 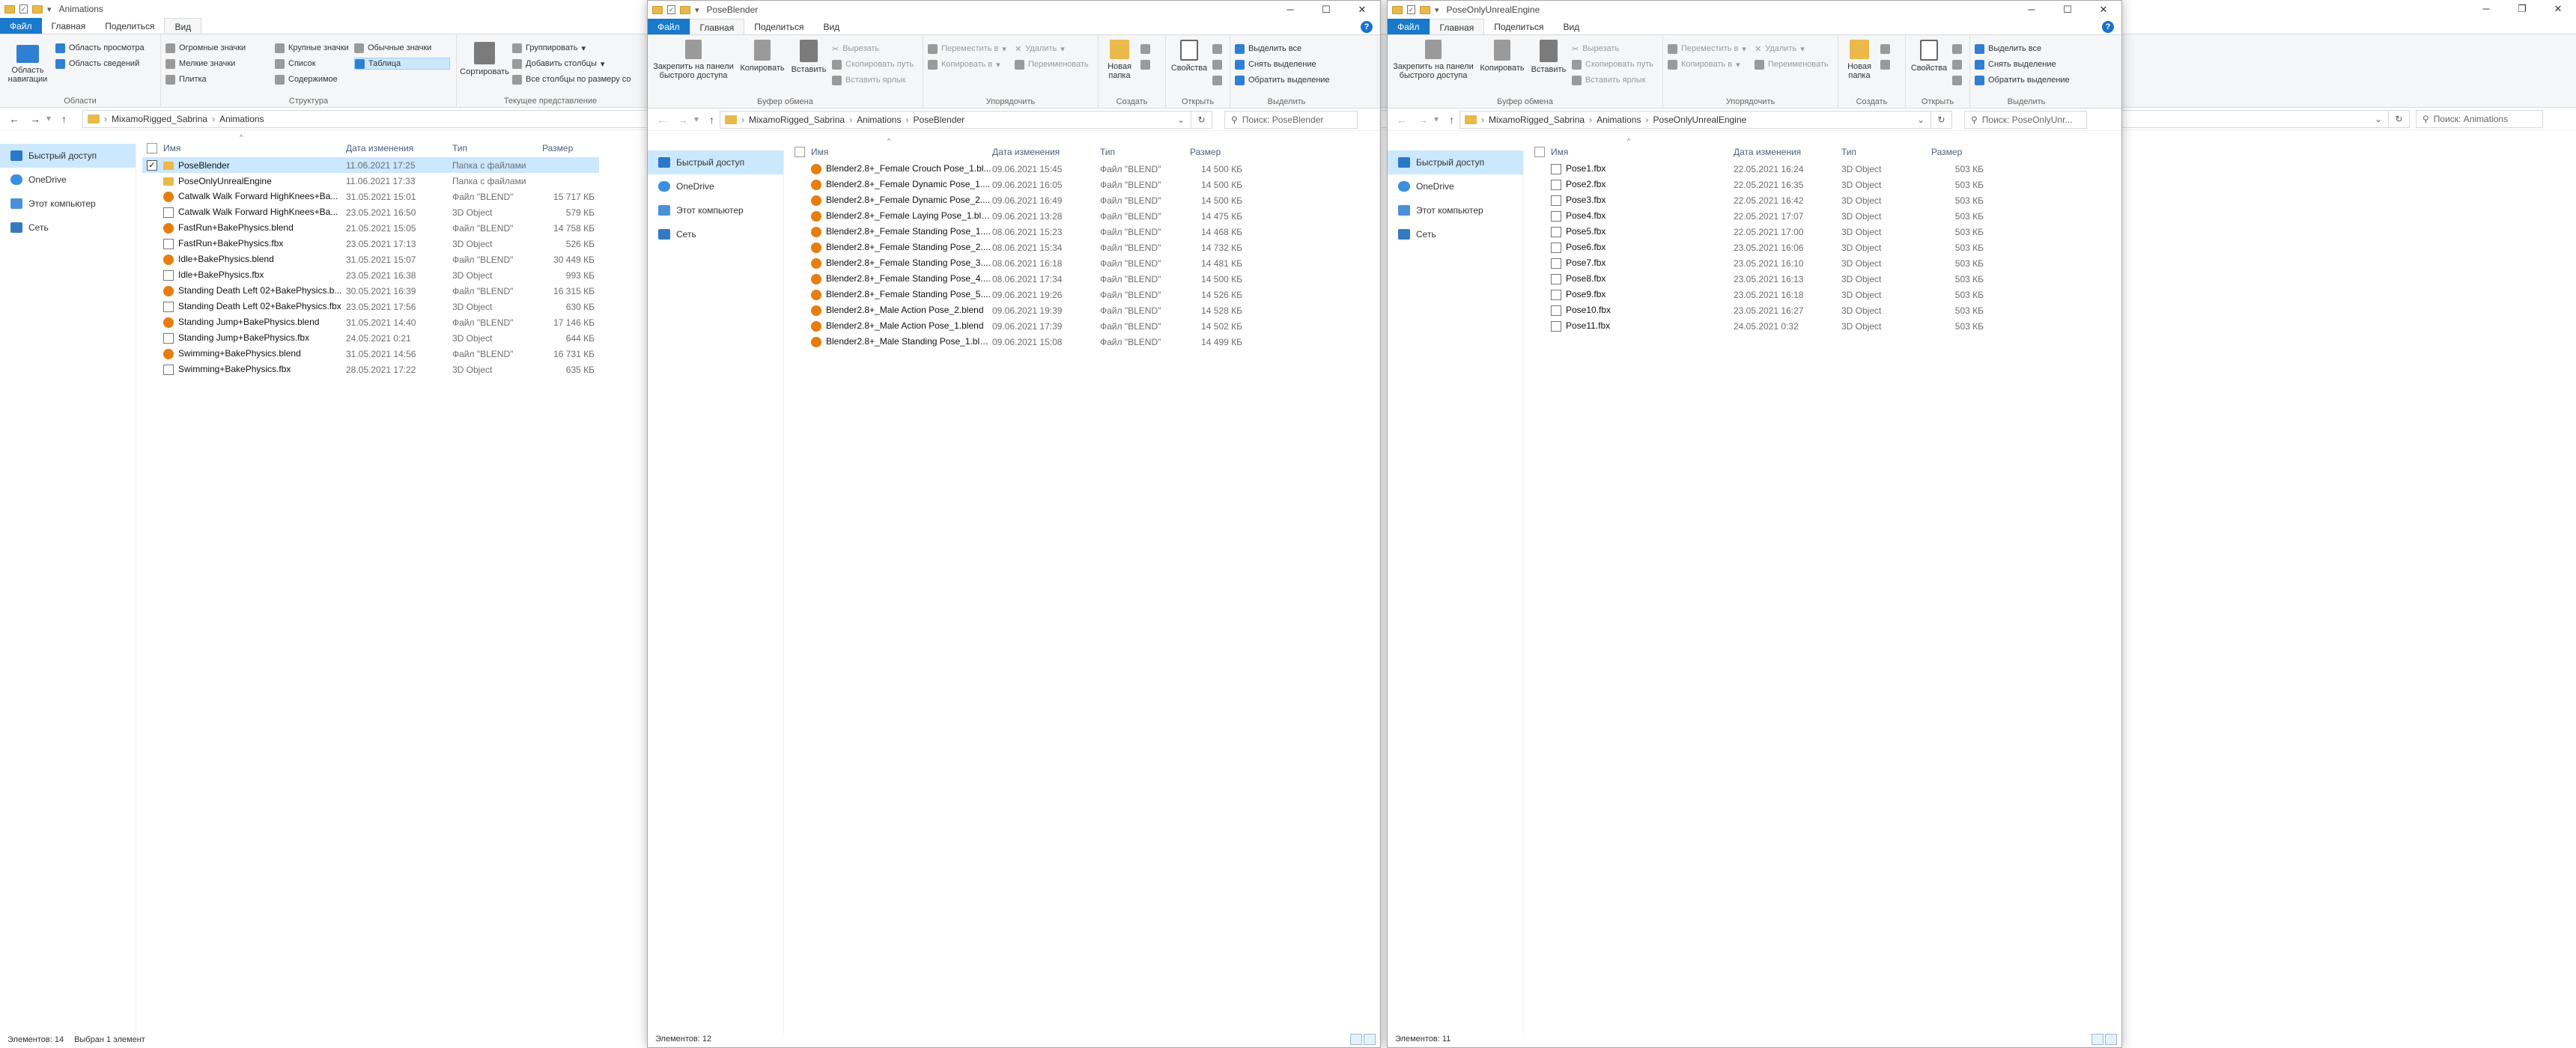 I want to click on file-name-cell: Idle+BakePhysics.fbx, so click(x=254, y=275).